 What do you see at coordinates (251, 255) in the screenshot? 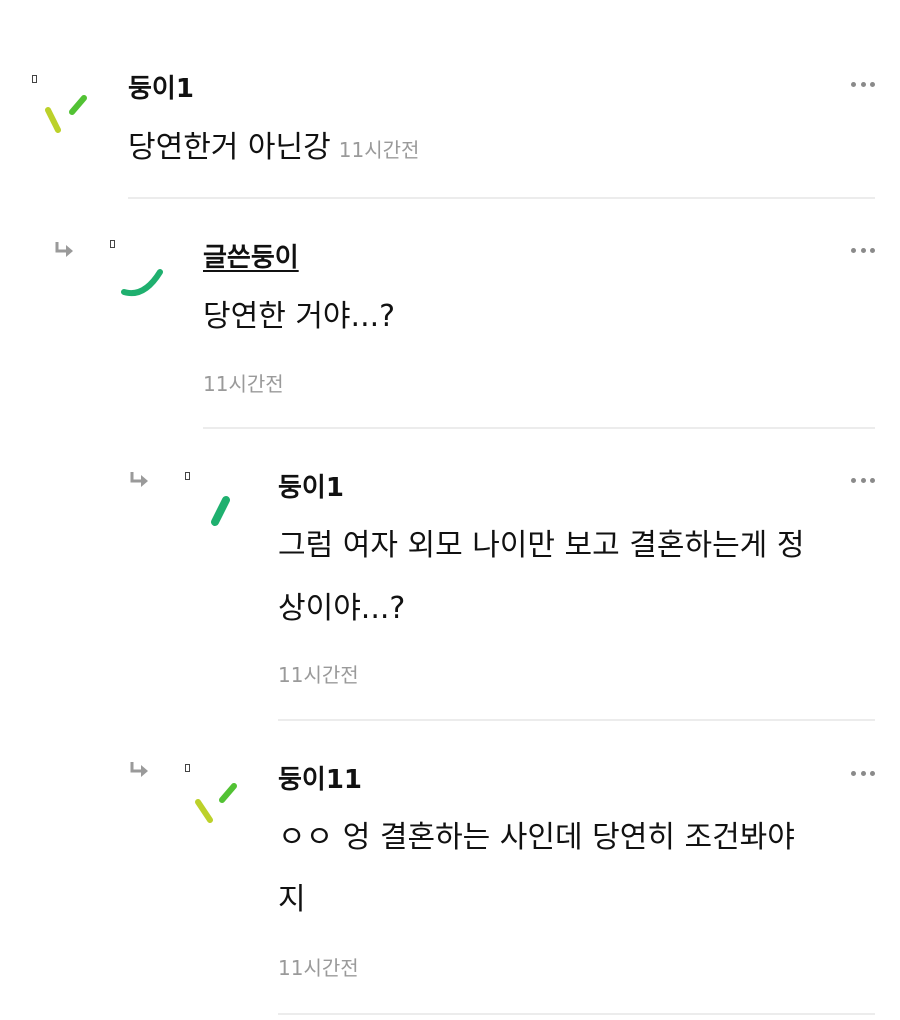
I see `username: 글쓴둥이` at bounding box center [251, 255].